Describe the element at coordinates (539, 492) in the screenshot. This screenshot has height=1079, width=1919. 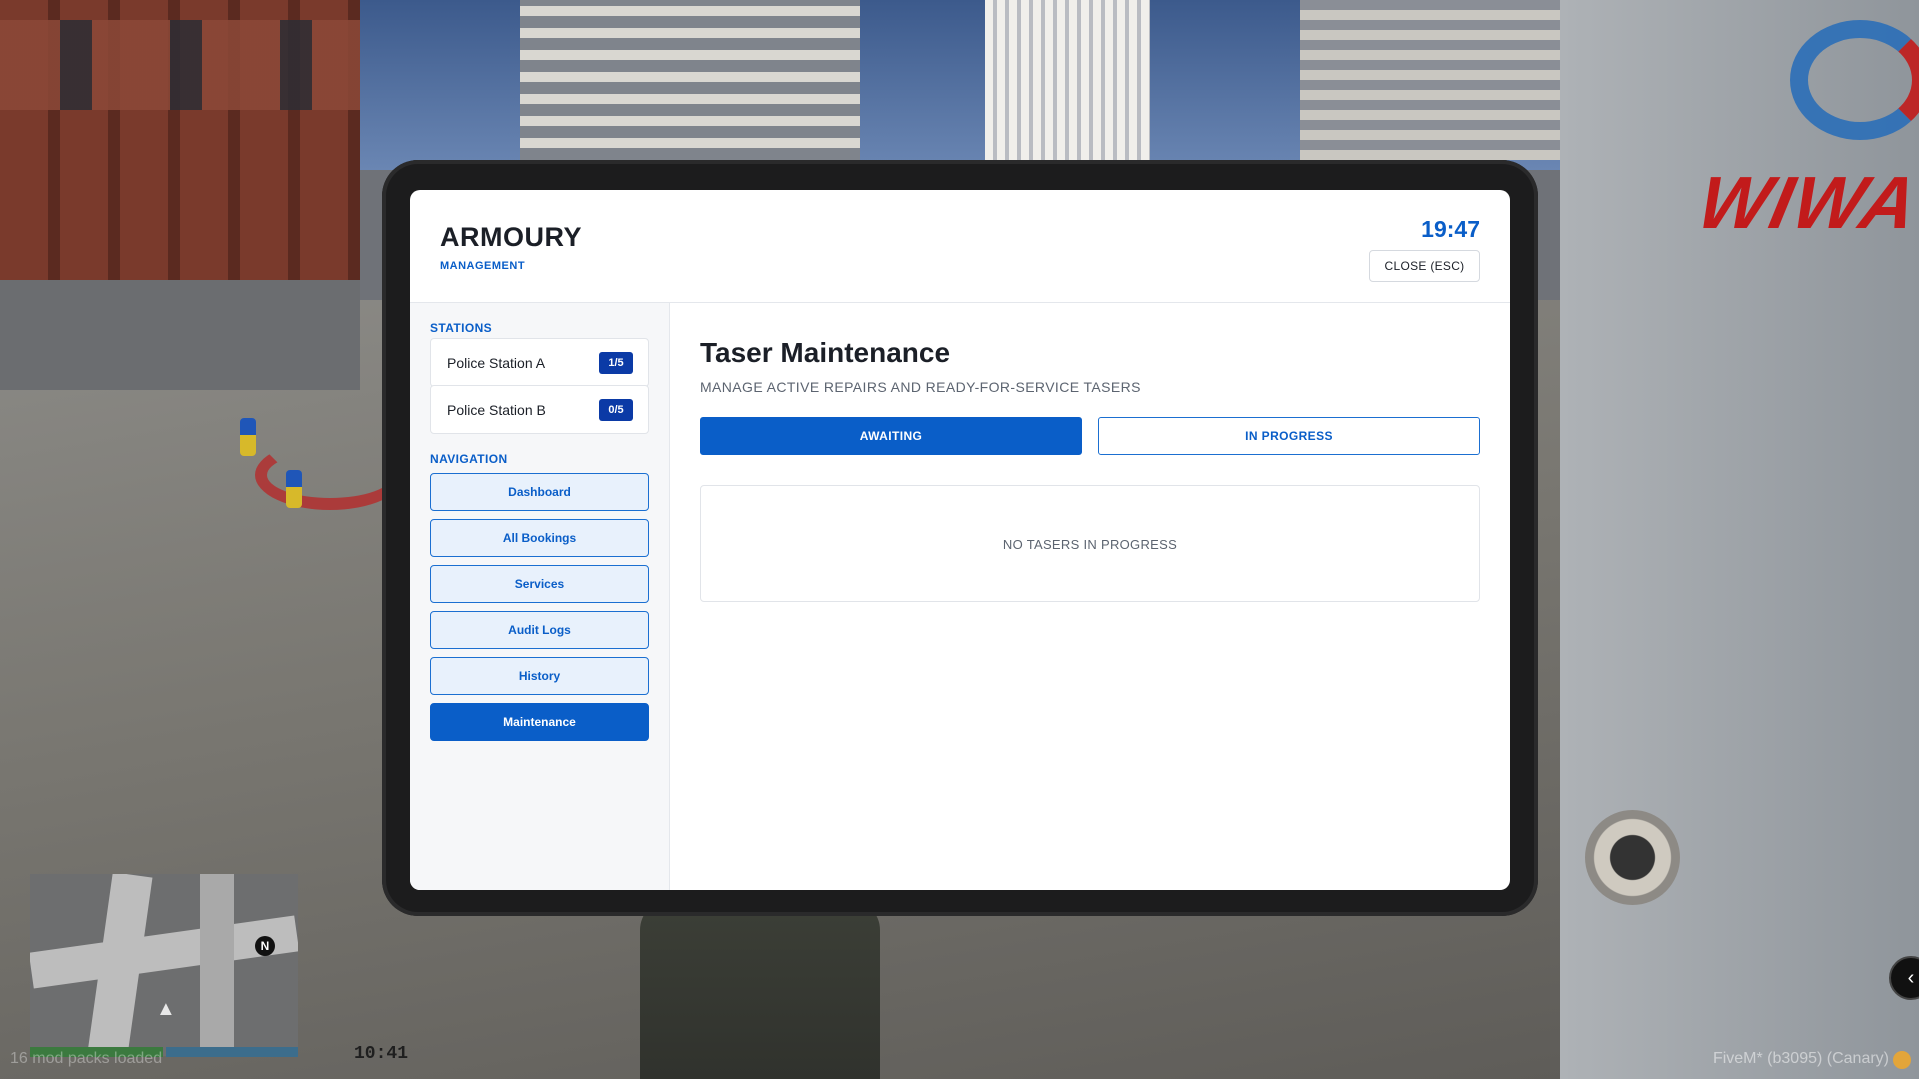
I see `nav-dashboard-button: Dashboard` at that location.